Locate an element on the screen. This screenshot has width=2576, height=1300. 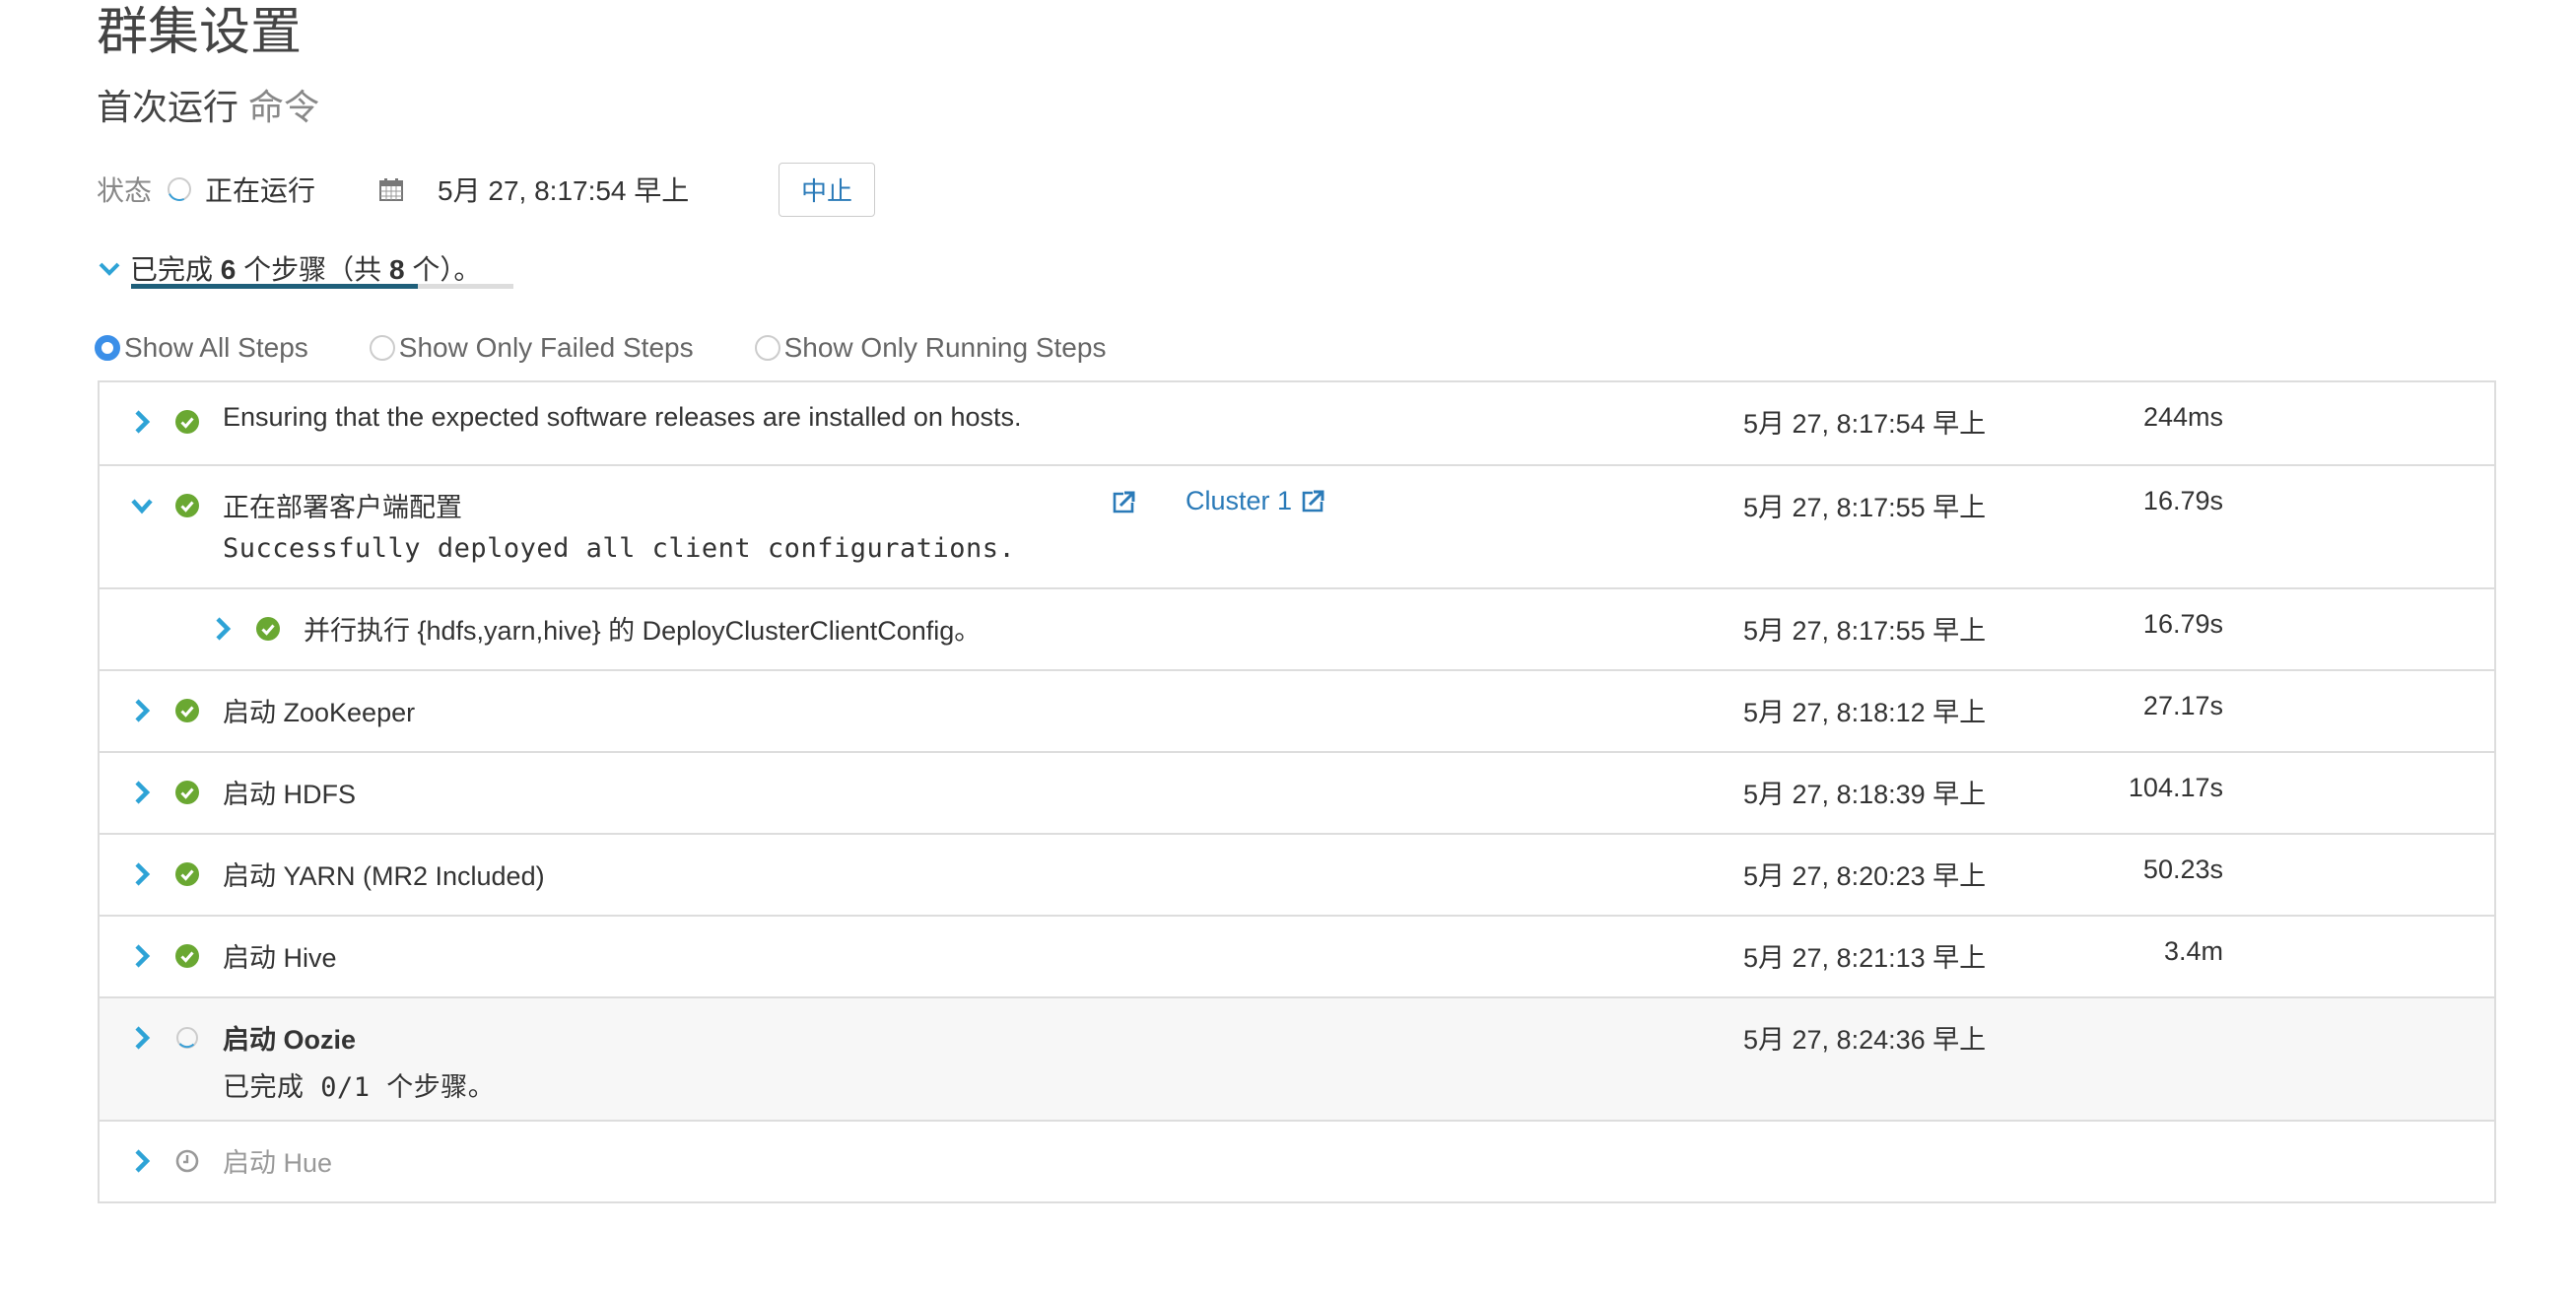
steps-progress-fill is located at coordinates (274, 287).